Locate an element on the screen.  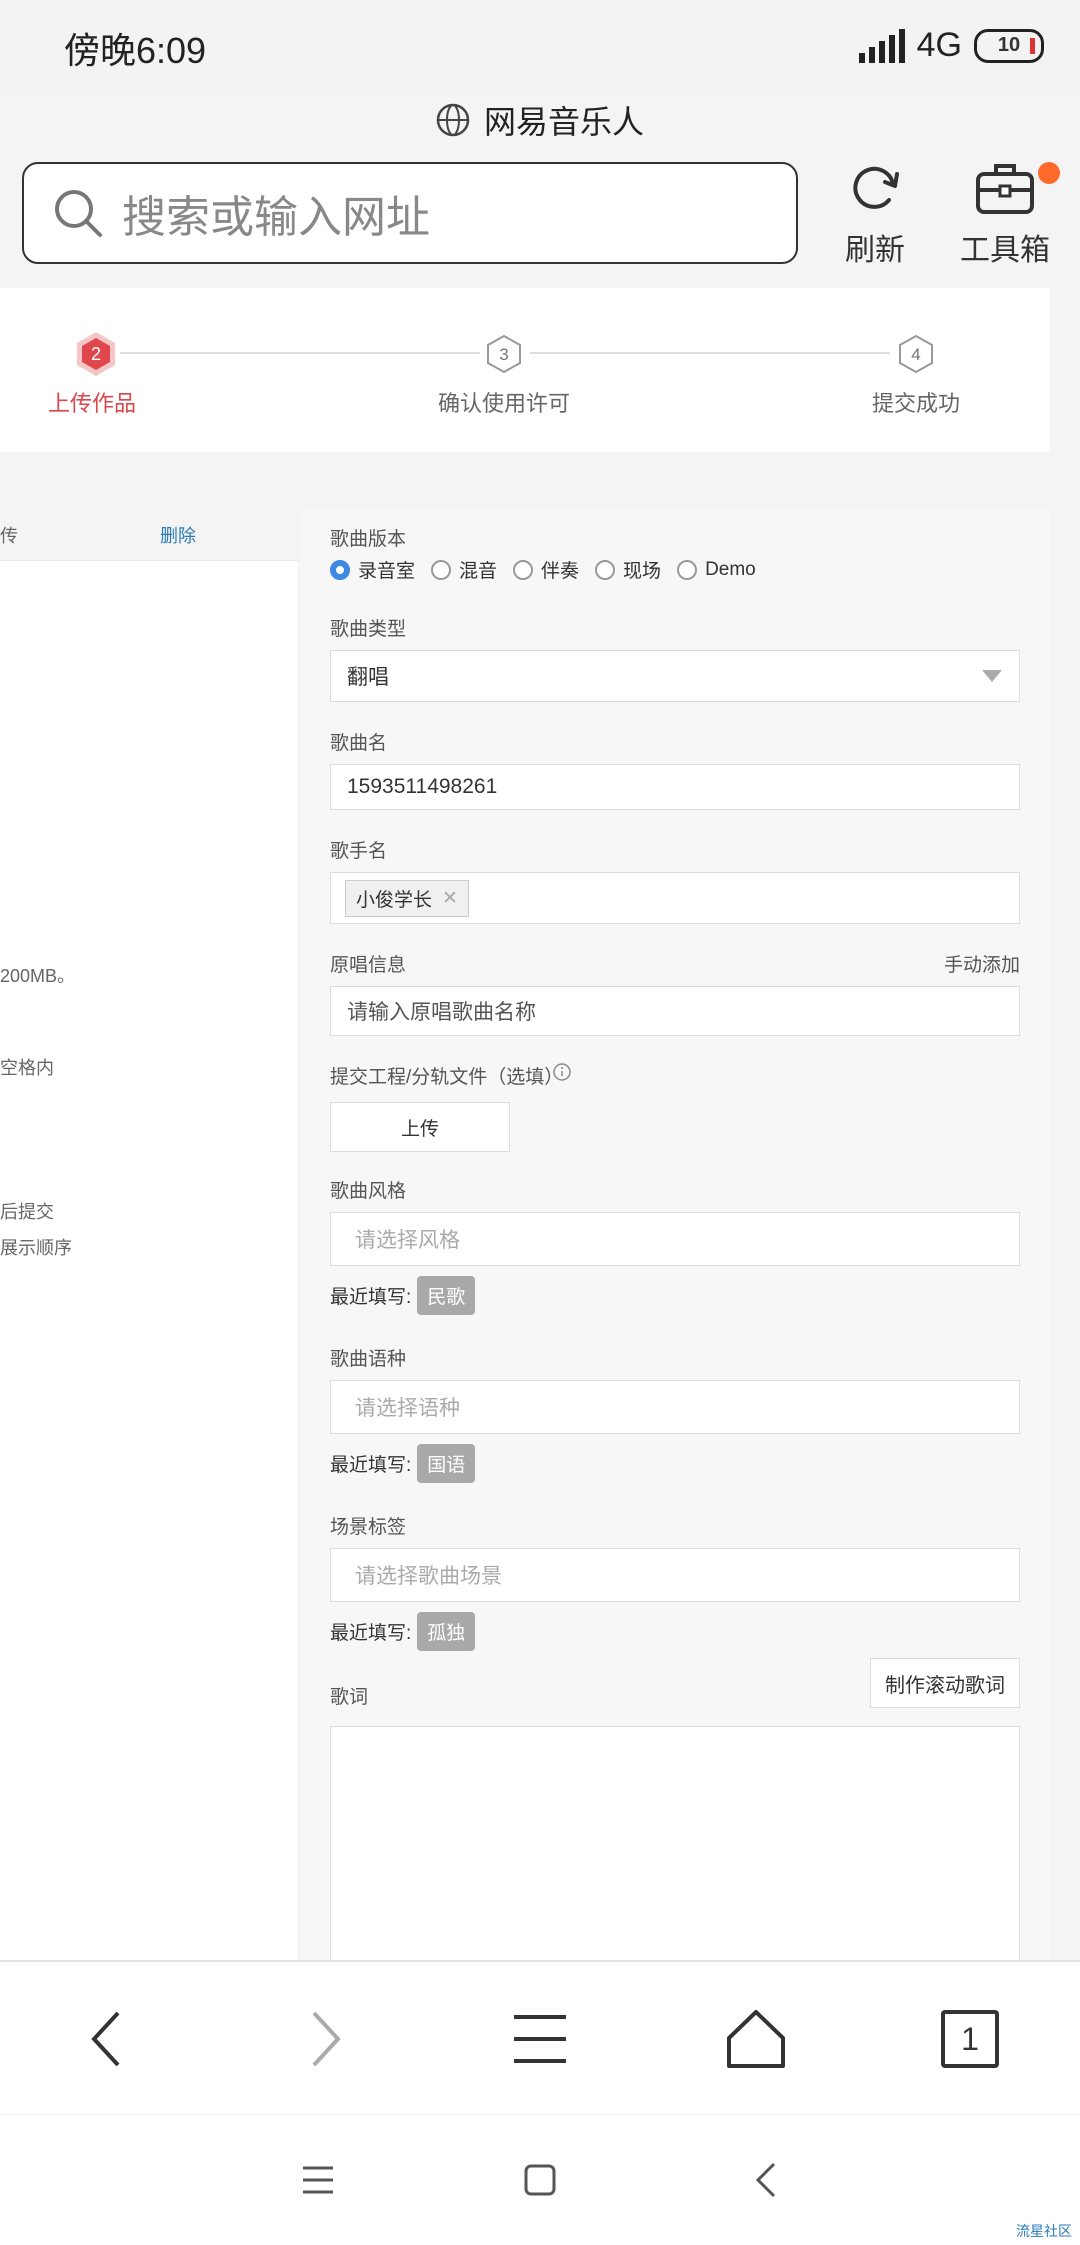
search-input: 搜索或输入网址 is located at coordinates (410, 213).